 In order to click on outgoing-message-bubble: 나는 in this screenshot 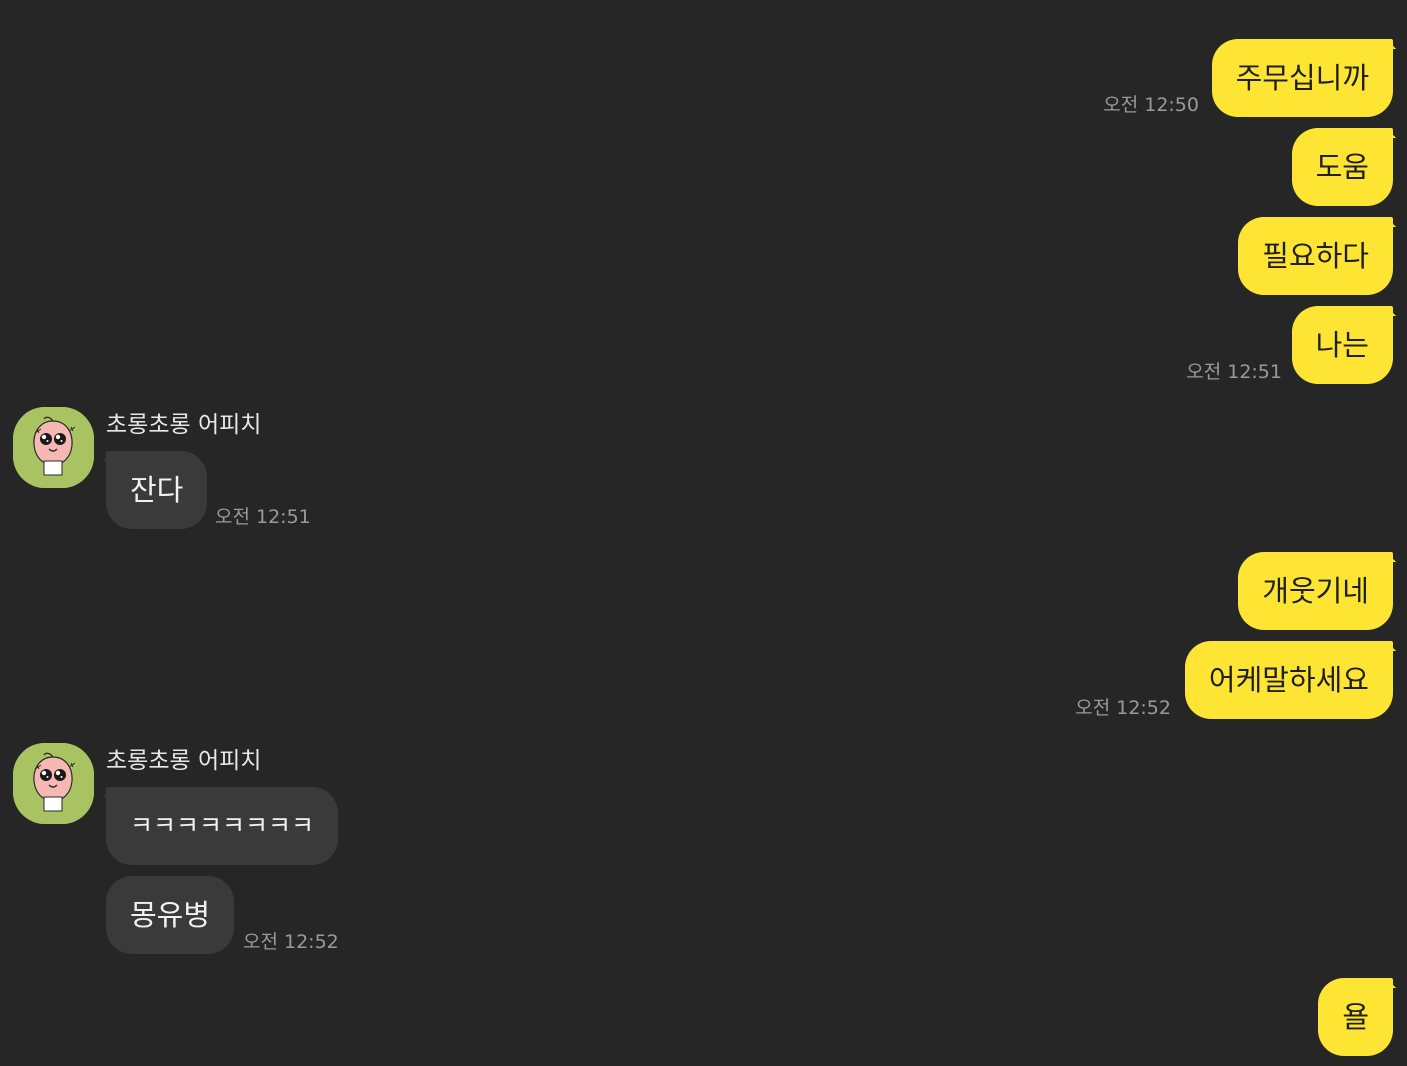, I will do `click(1342, 345)`.